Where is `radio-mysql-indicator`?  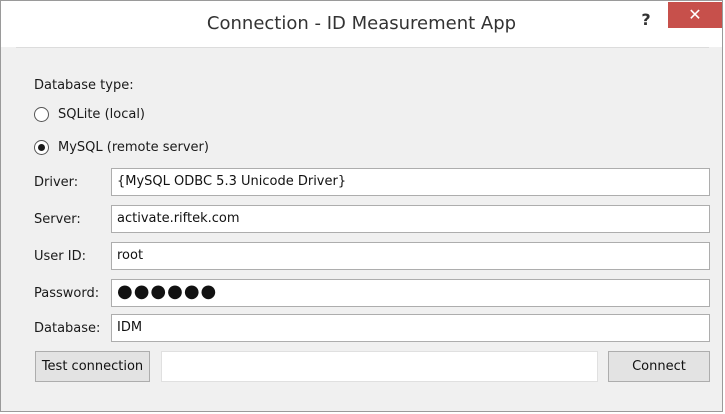 radio-mysql-indicator is located at coordinates (41, 147).